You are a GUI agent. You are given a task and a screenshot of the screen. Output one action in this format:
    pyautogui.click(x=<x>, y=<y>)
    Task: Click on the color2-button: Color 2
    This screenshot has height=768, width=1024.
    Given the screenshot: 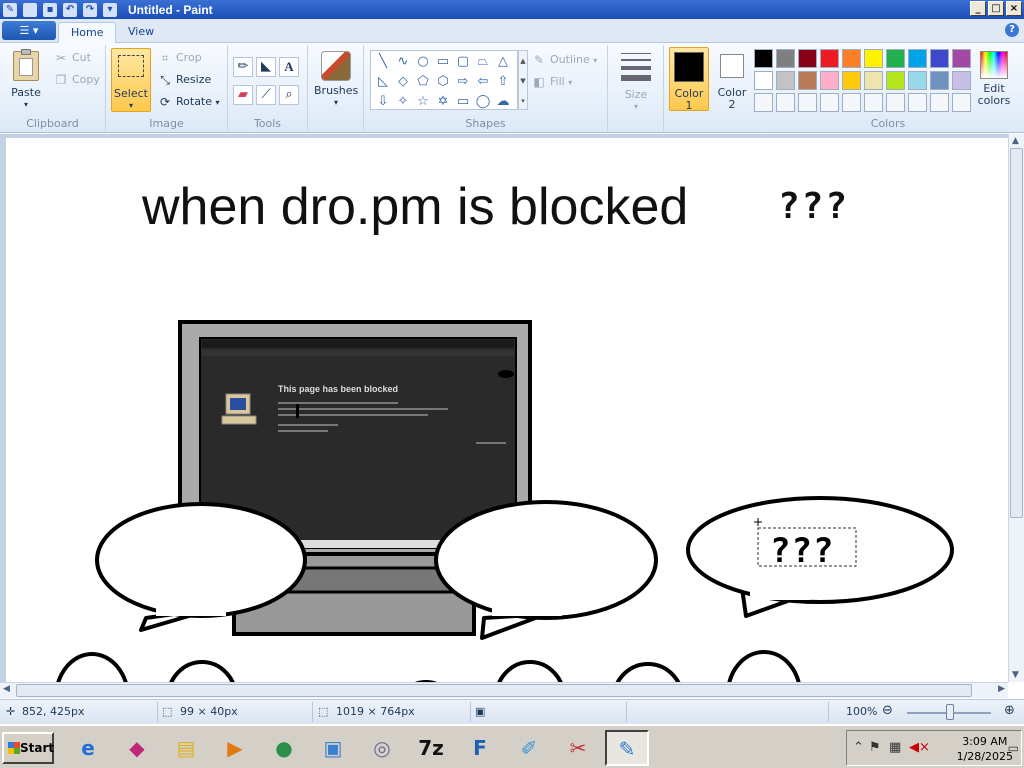 What is the action you would take?
    pyautogui.click(x=732, y=79)
    